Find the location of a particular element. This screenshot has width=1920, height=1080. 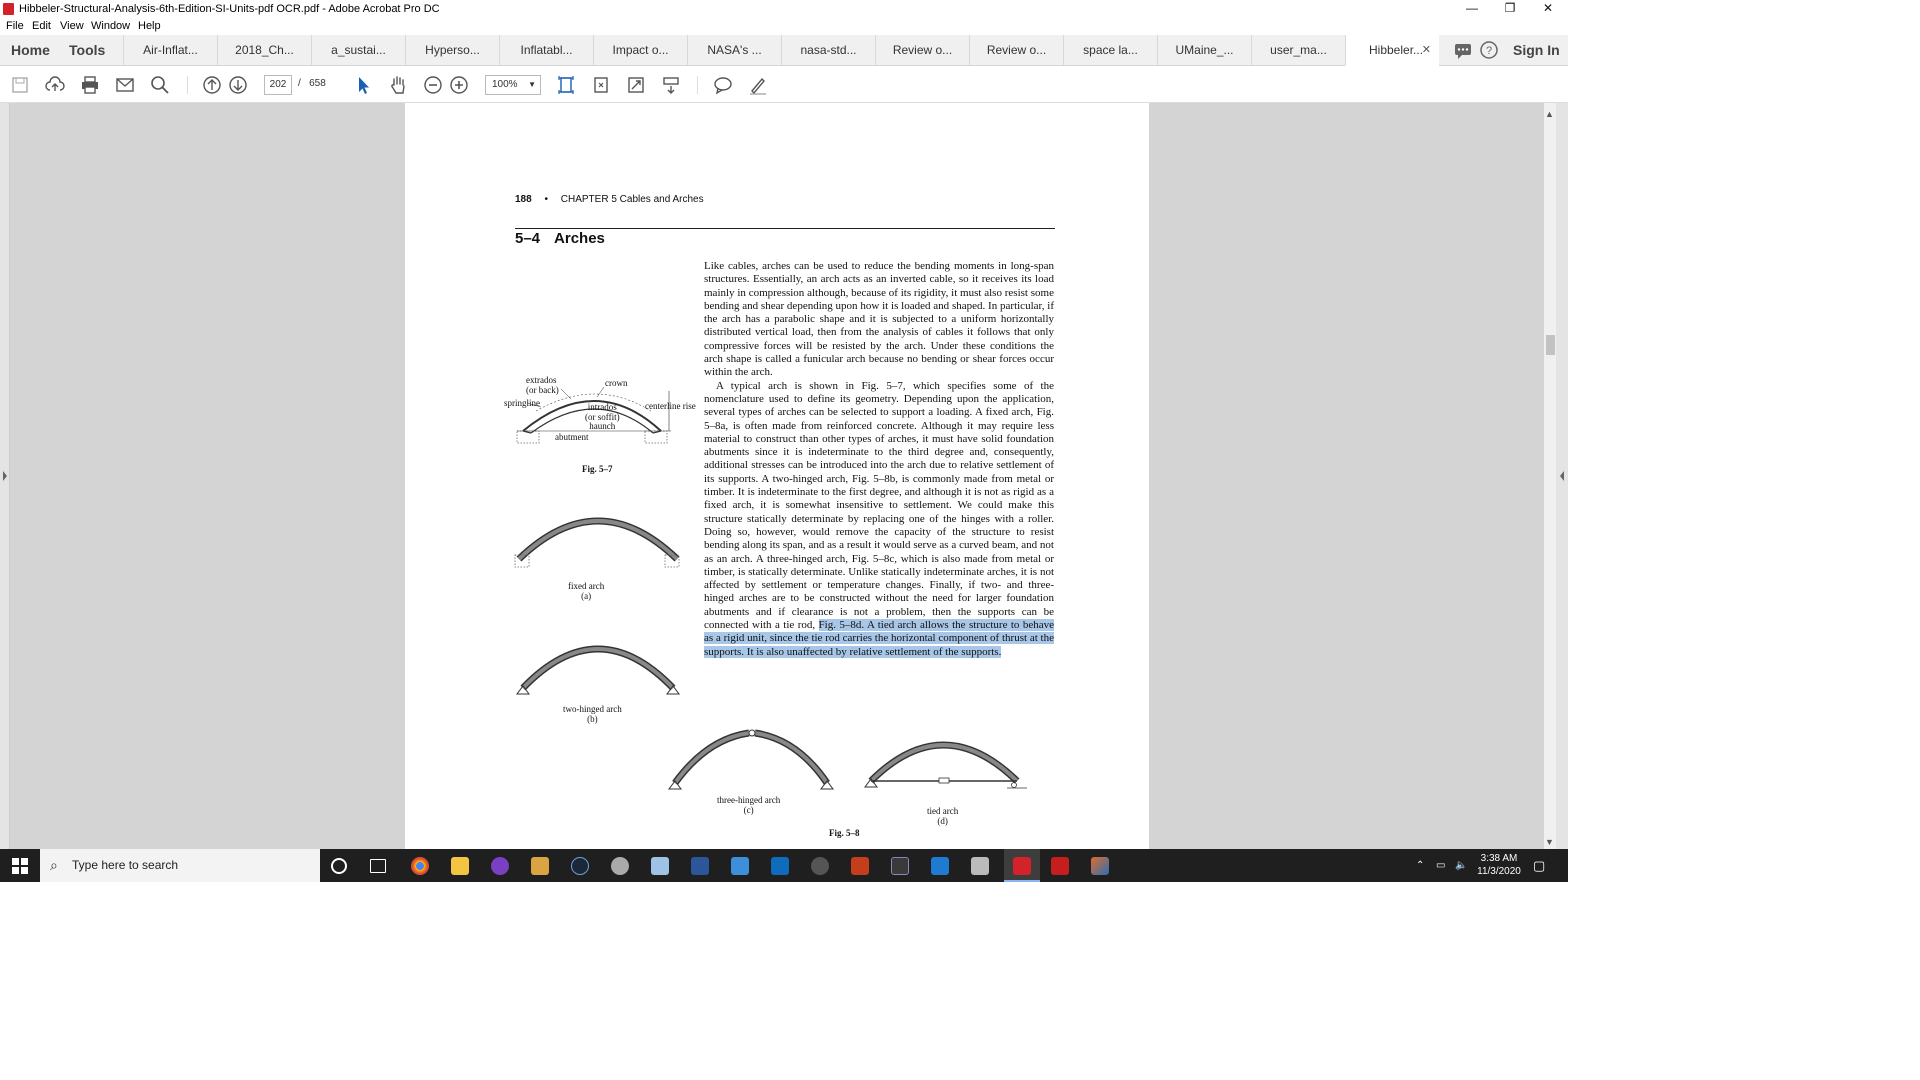

left-pane-toggle is located at coordinates (5, 476).